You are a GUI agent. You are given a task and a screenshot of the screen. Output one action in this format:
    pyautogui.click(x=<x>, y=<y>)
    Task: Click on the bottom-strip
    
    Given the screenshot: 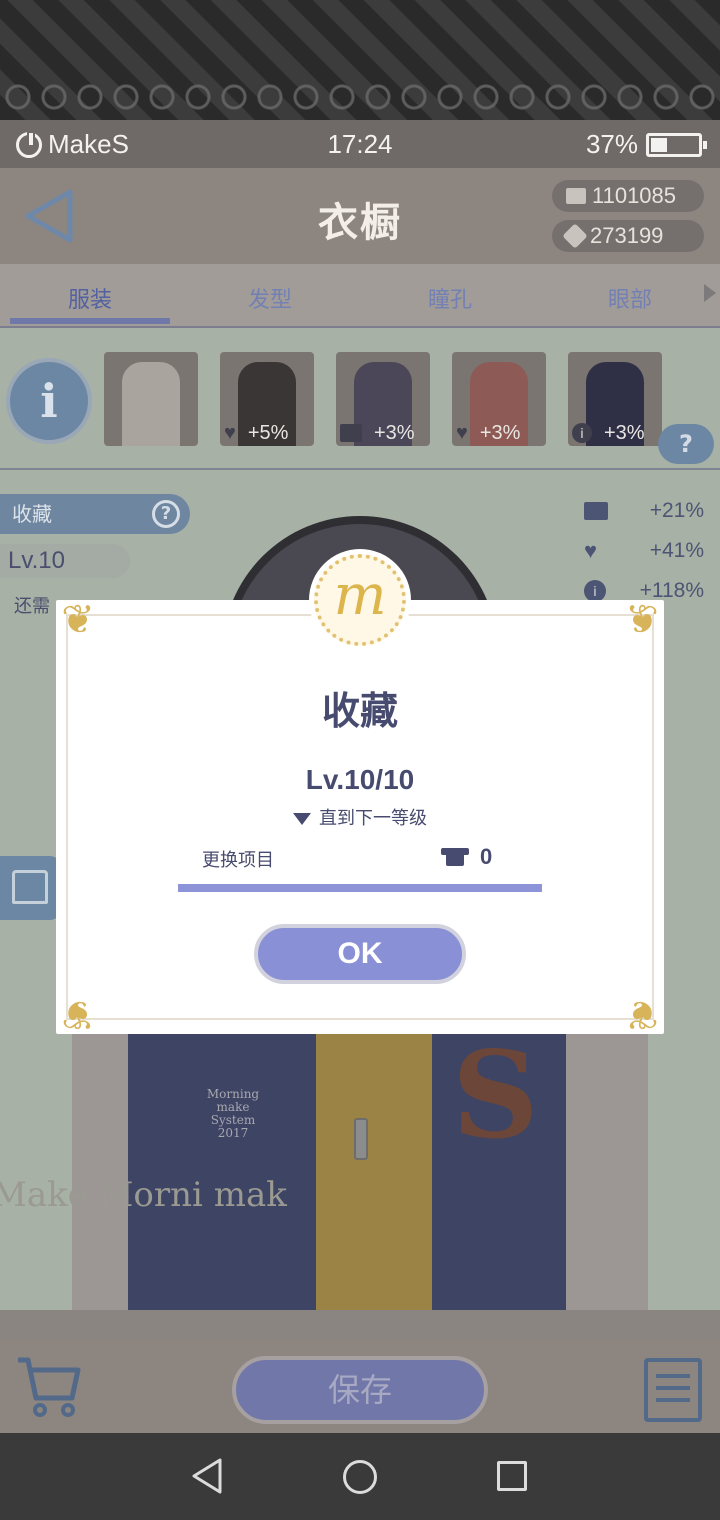 What is the action you would take?
    pyautogui.click(x=360, y=1325)
    